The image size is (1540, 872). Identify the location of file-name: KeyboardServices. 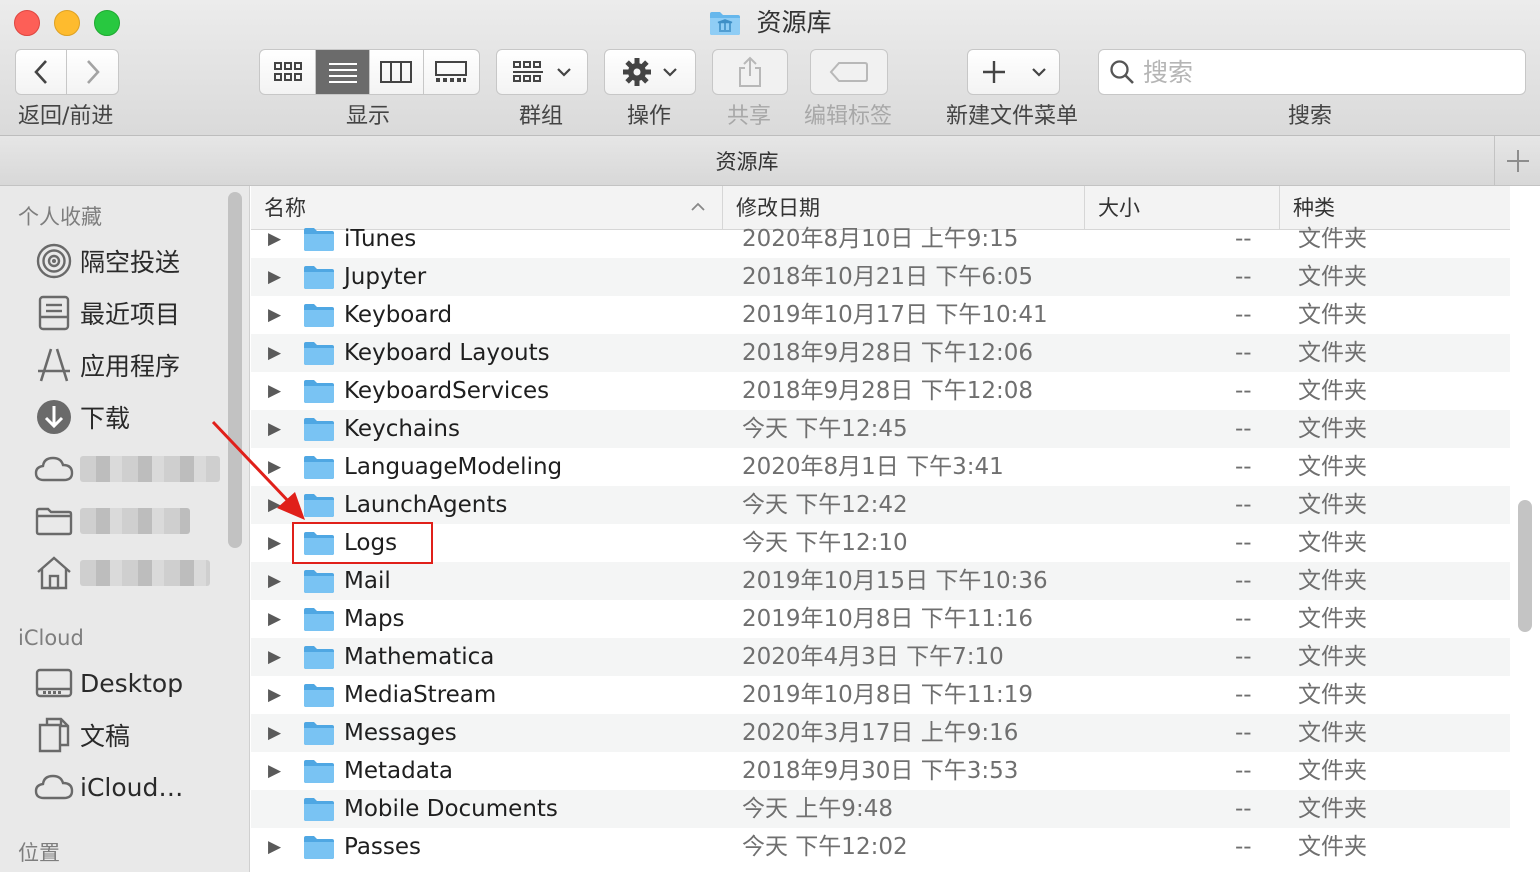
(447, 391).